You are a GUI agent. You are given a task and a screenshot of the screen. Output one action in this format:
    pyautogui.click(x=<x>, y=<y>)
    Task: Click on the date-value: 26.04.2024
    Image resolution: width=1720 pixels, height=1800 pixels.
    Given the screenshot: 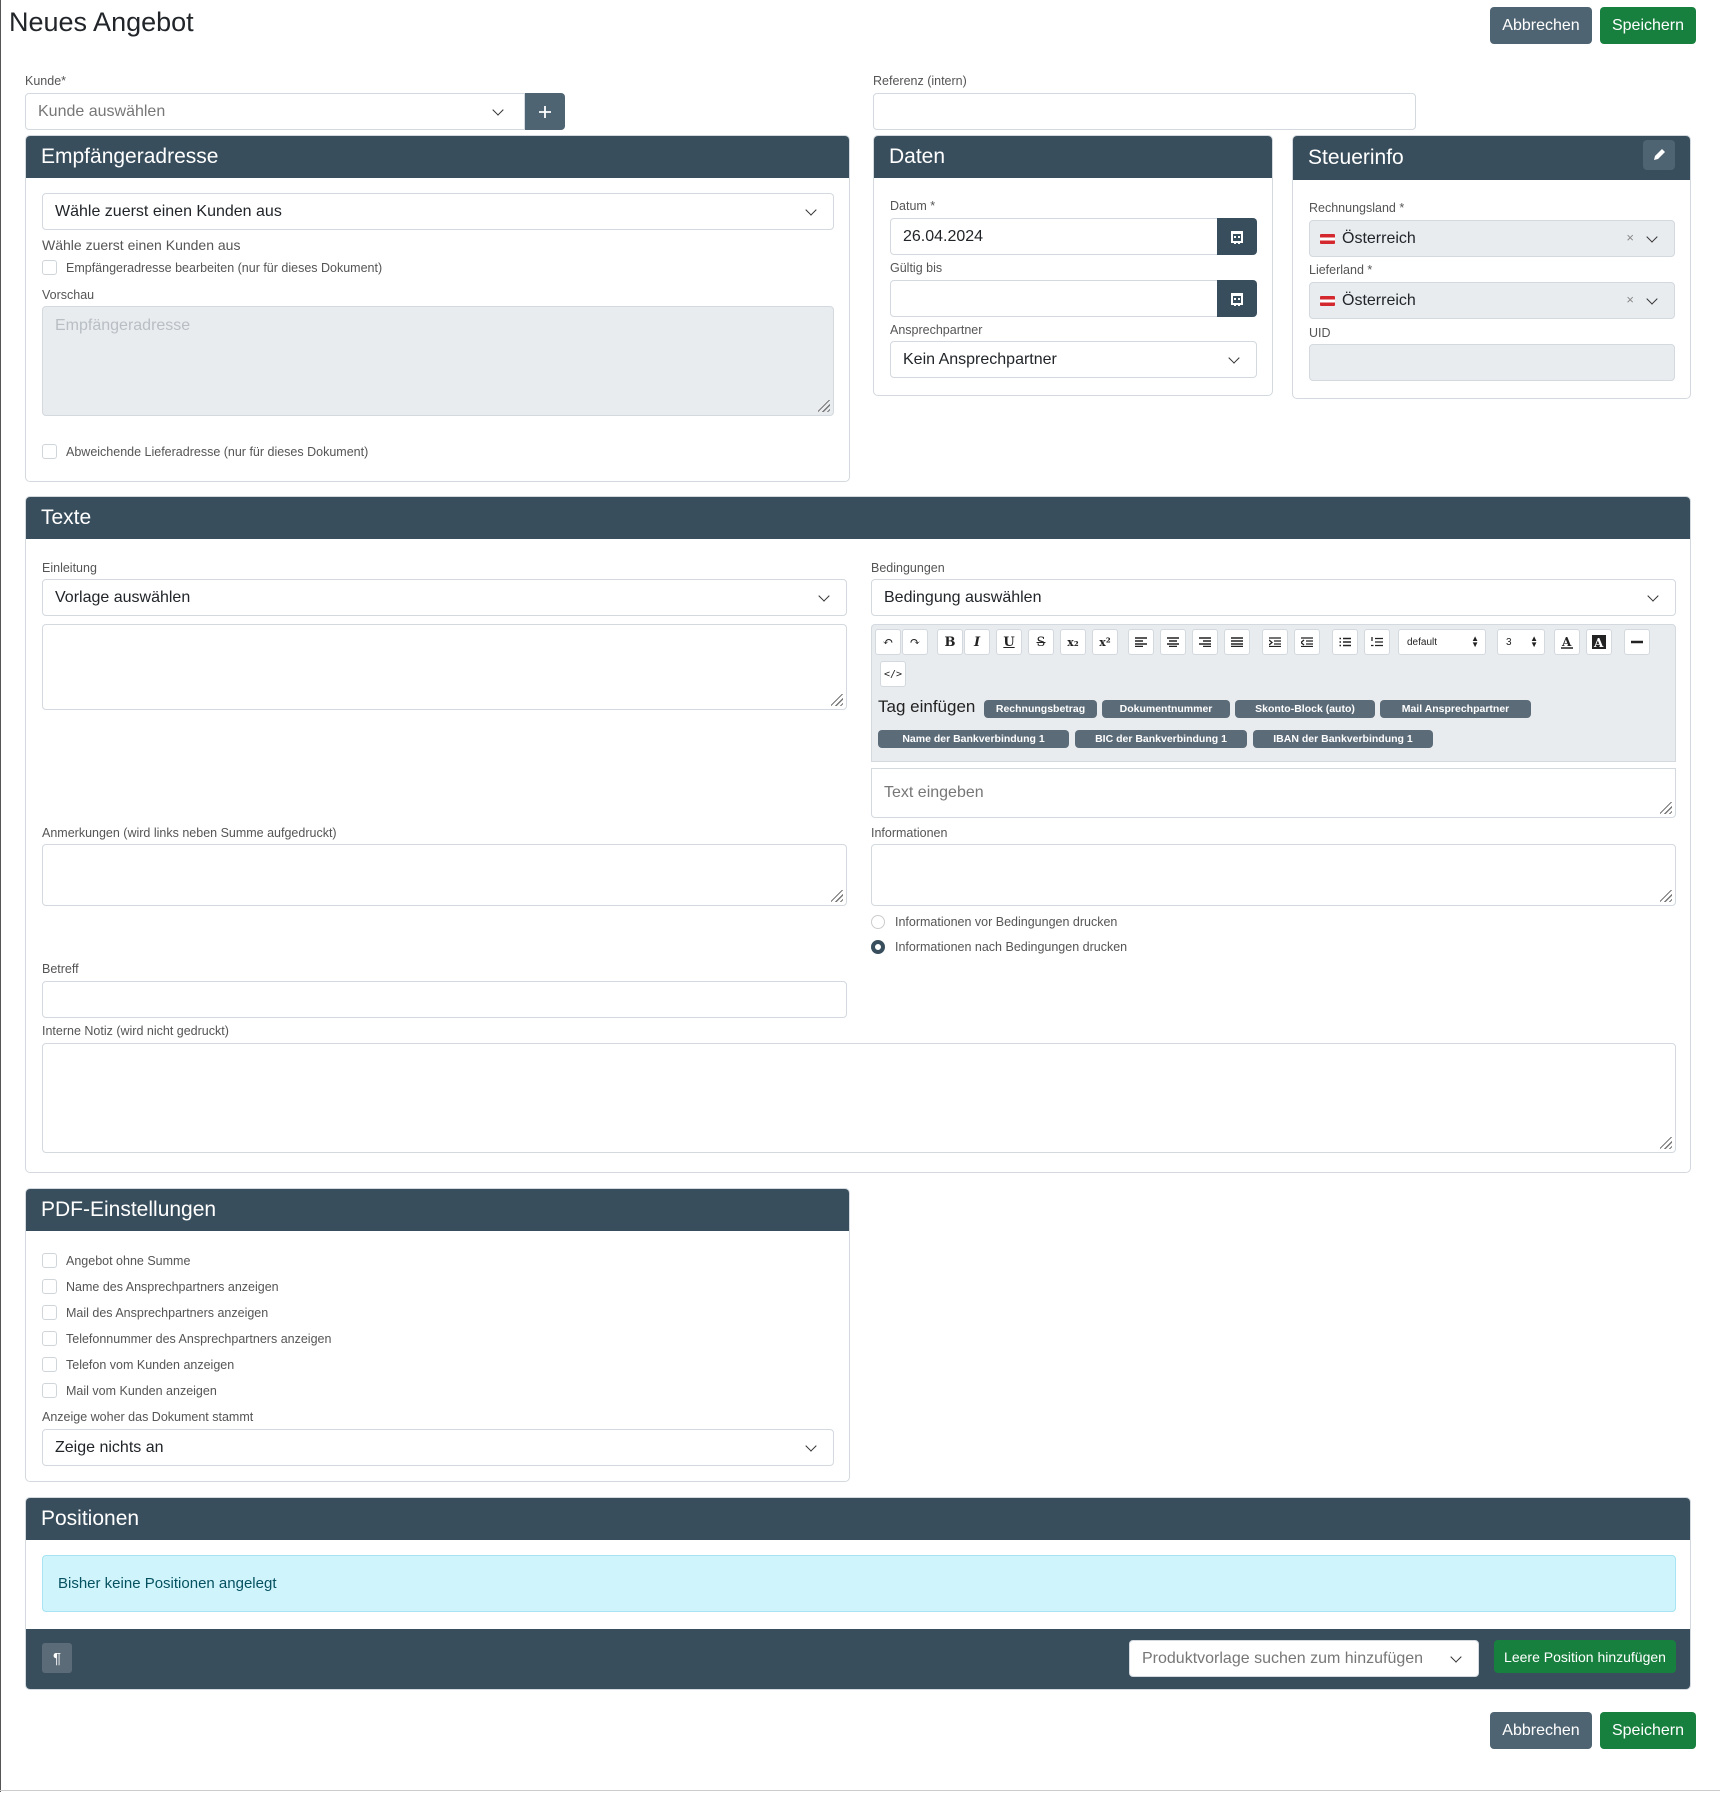 What is the action you would take?
    pyautogui.click(x=943, y=236)
    